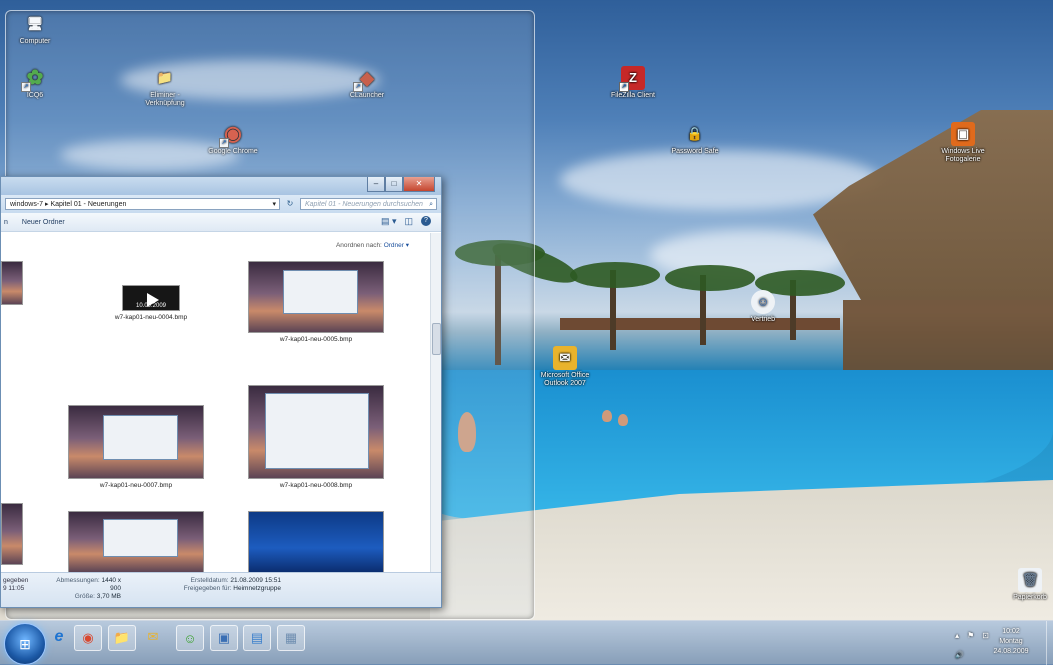  I want to click on change-view-icon: ▤ ▾, so click(389, 221).